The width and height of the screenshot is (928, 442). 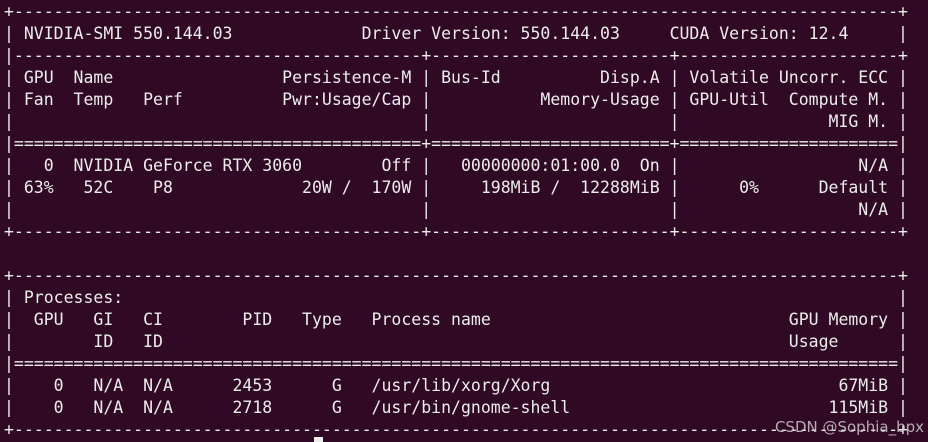 What do you see at coordinates (456, 121) in the screenshot?
I see `gpu-table-header-3: | | | MIG M. |` at bounding box center [456, 121].